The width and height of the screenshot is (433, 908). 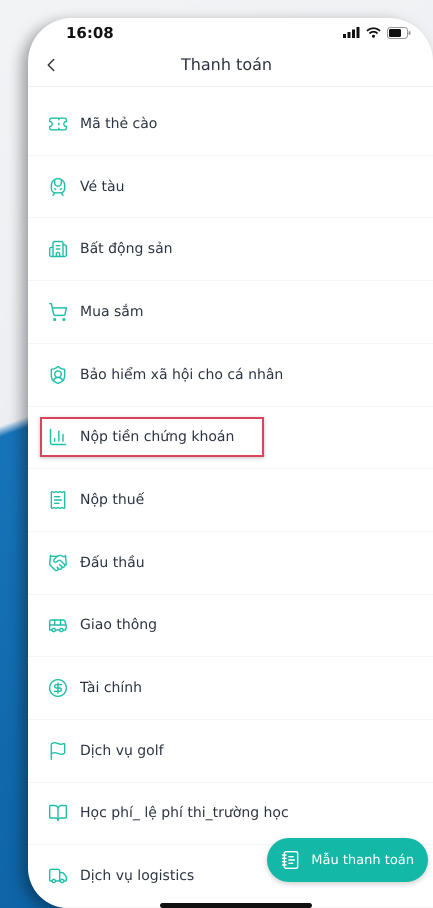 What do you see at coordinates (58, 374) in the screenshot?
I see `shield-user-icon` at bounding box center [58, 374].